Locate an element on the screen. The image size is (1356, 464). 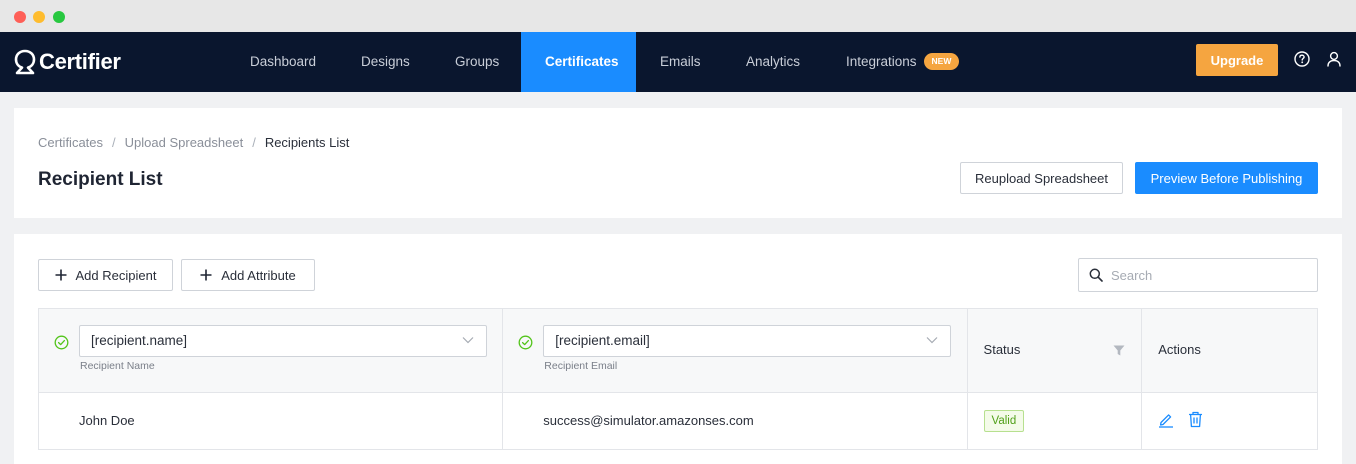
nav-integrations-label: Integrations is located at coordinates (881, 61).